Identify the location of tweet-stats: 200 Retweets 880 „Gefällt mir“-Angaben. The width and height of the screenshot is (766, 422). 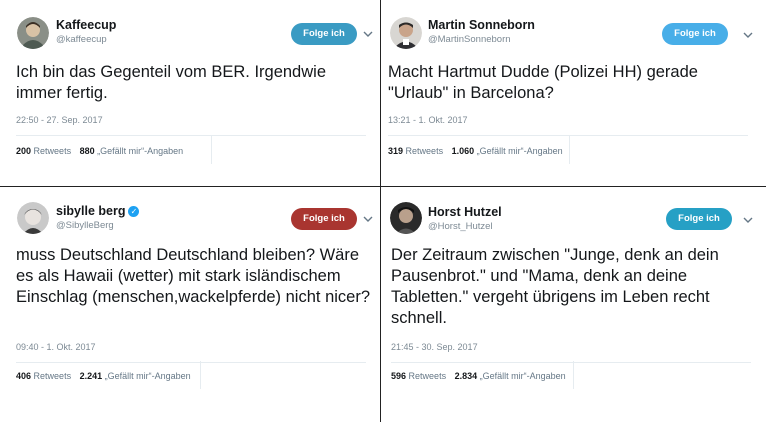
(99, 151).